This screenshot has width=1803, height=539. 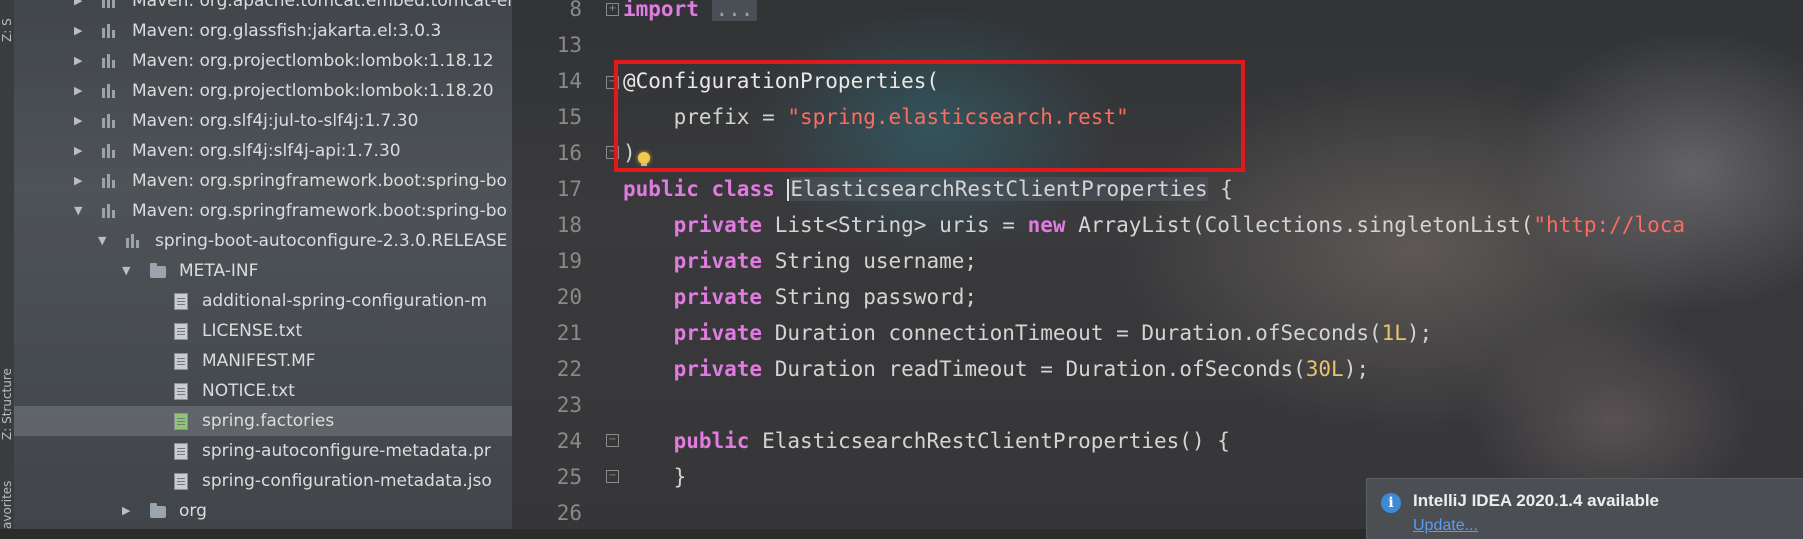 I want to click on keyword: class, so click(x=743, y=189).